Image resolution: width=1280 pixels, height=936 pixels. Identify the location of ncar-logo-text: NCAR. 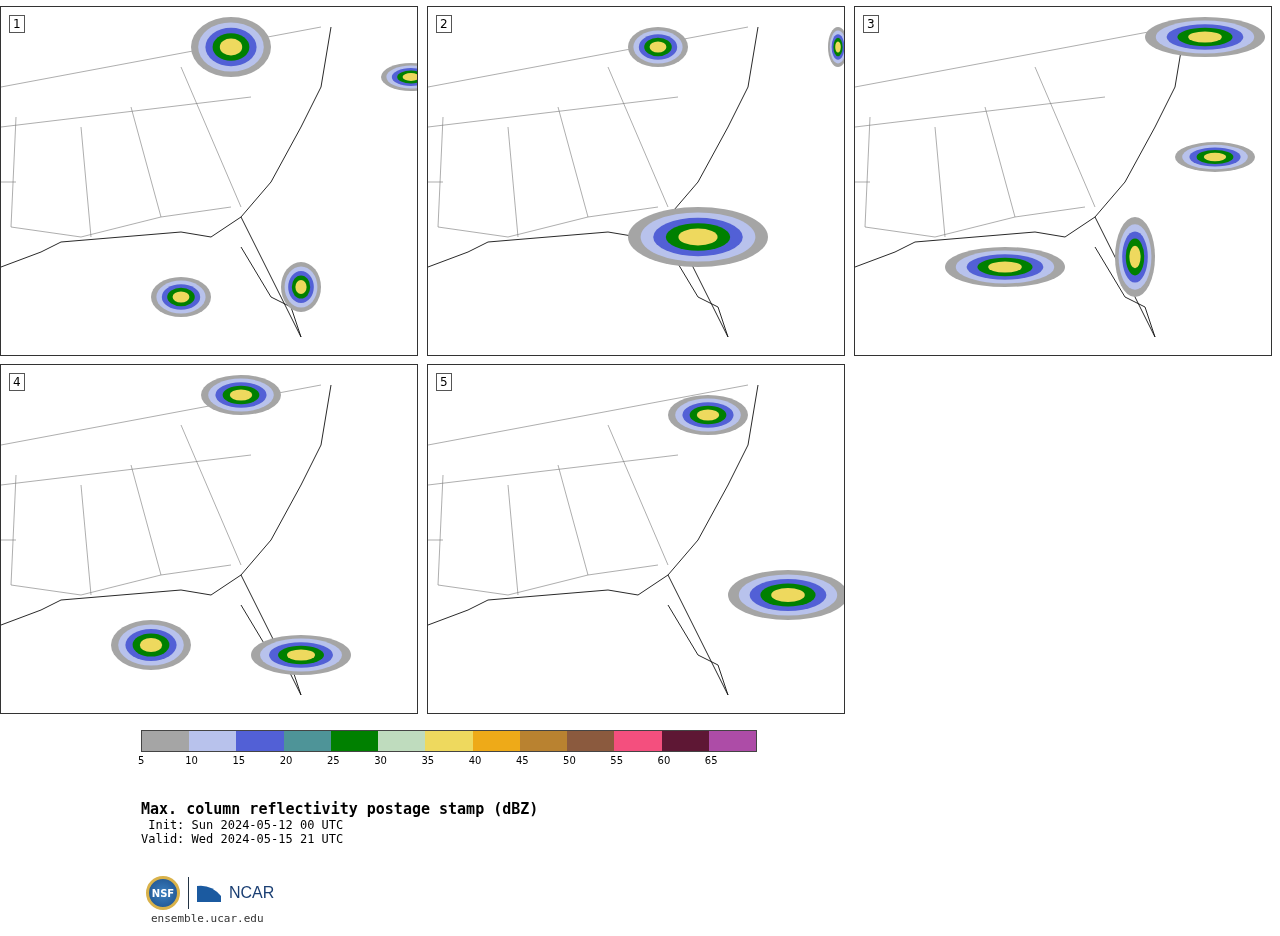
(252, 893).